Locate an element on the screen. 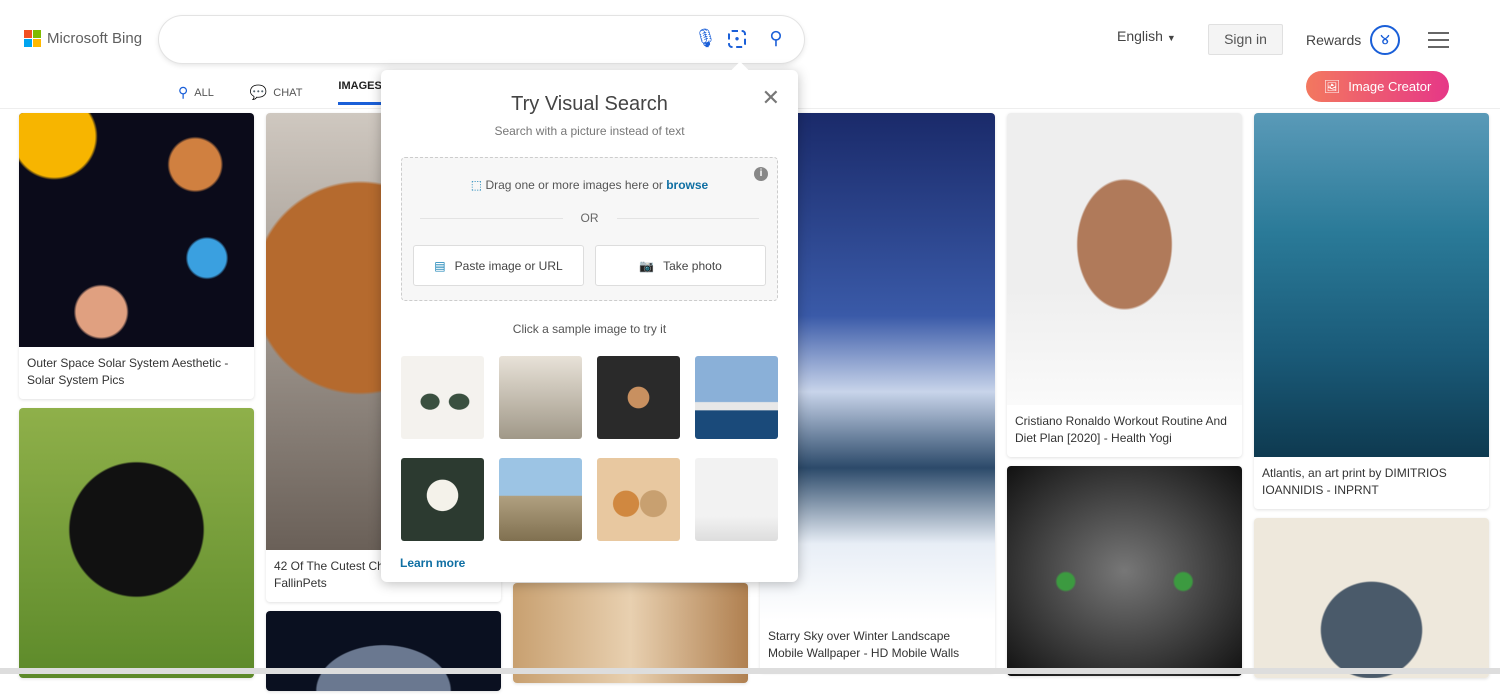 The width and height of the screenshot is (1500, 700). sample-image-latte-art is located at coordinates (638, 397).